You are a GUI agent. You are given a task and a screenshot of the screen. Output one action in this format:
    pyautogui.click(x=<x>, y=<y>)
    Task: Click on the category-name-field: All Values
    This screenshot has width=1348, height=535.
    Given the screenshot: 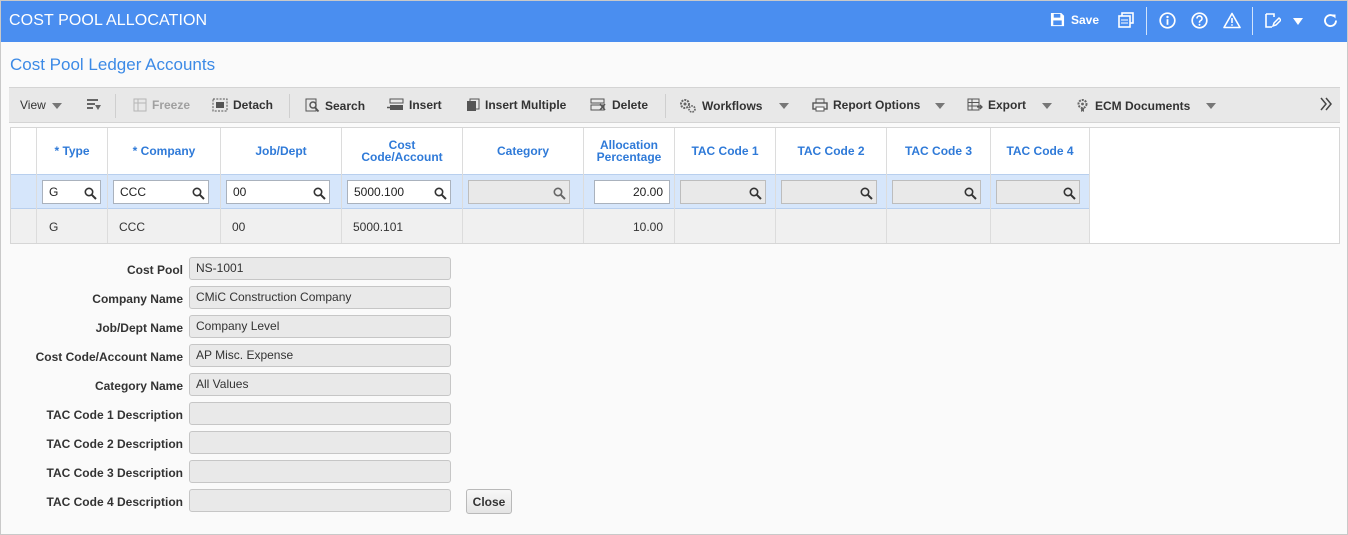 What is the action you would take?
    pyautogui.click(x=320, y=384)
    